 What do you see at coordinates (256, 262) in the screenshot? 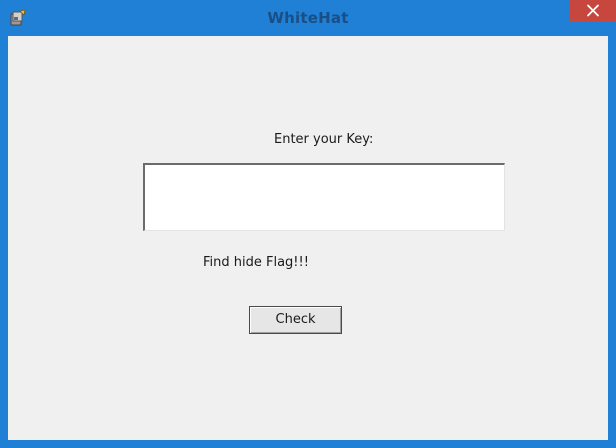
I see `flag-hint-label: Find hide Flag!!!` at bounding box center [256, 262].